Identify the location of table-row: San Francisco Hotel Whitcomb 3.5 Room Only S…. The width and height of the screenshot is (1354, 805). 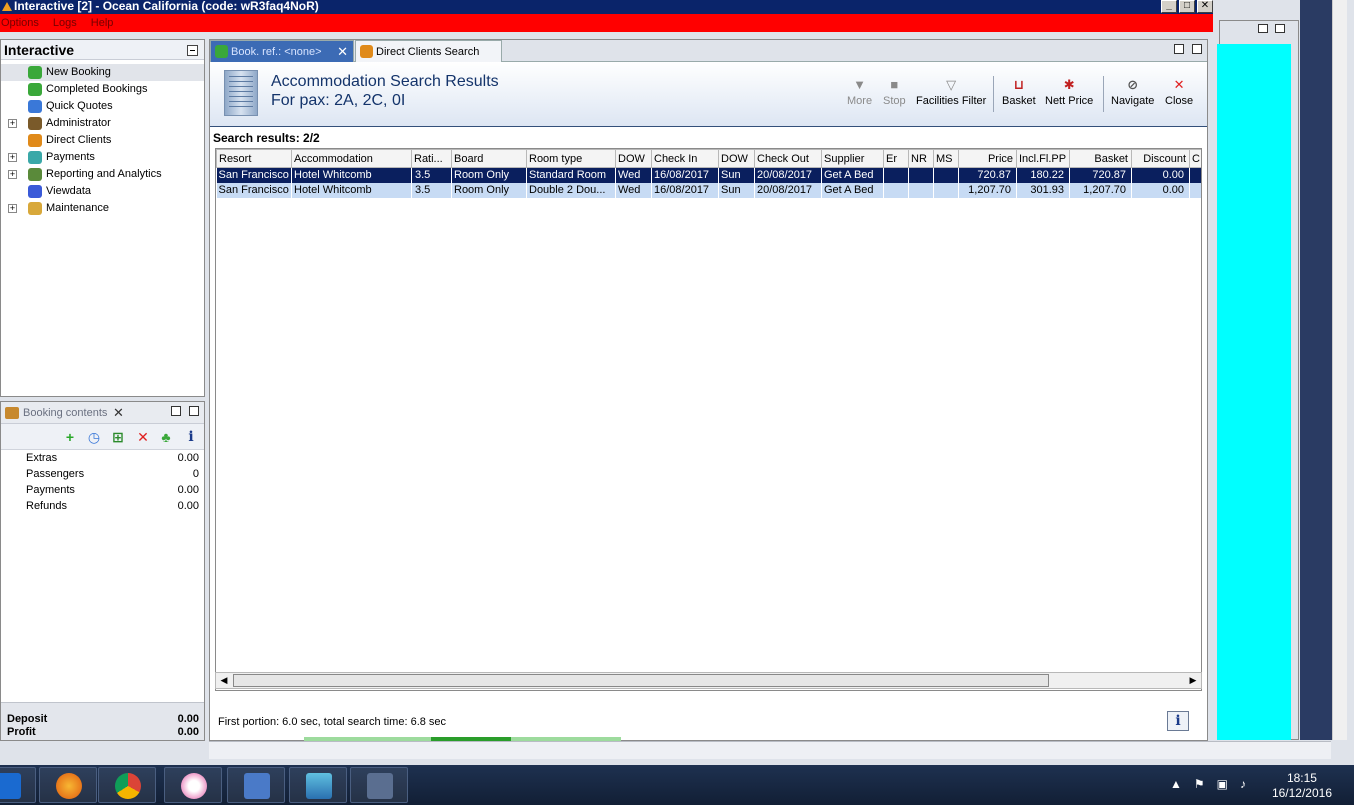
(708, 175).